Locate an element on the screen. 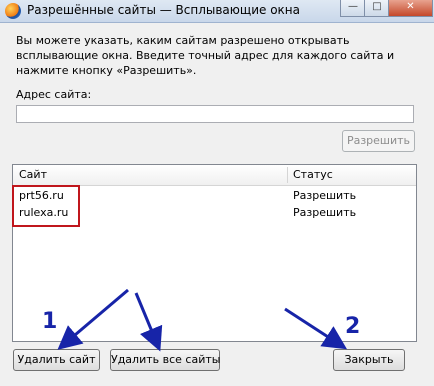 The image size is (434, 386). column-header-status: Статус is located at coordinates (313, 175).